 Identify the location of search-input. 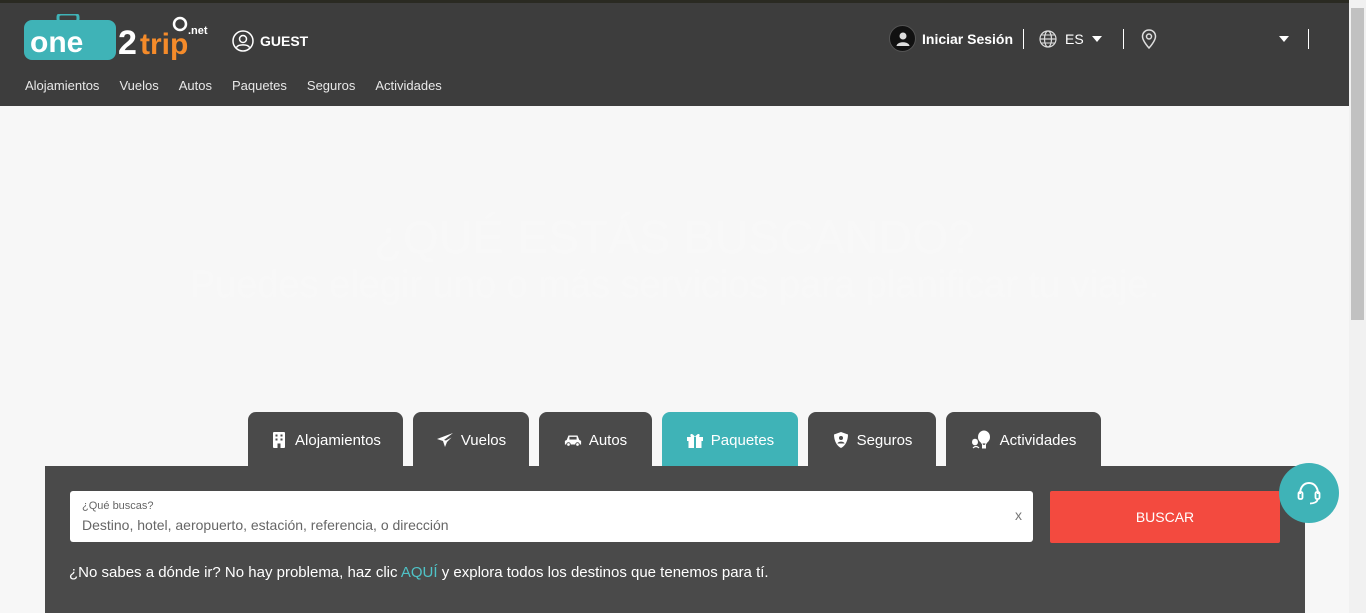
(537, 525).